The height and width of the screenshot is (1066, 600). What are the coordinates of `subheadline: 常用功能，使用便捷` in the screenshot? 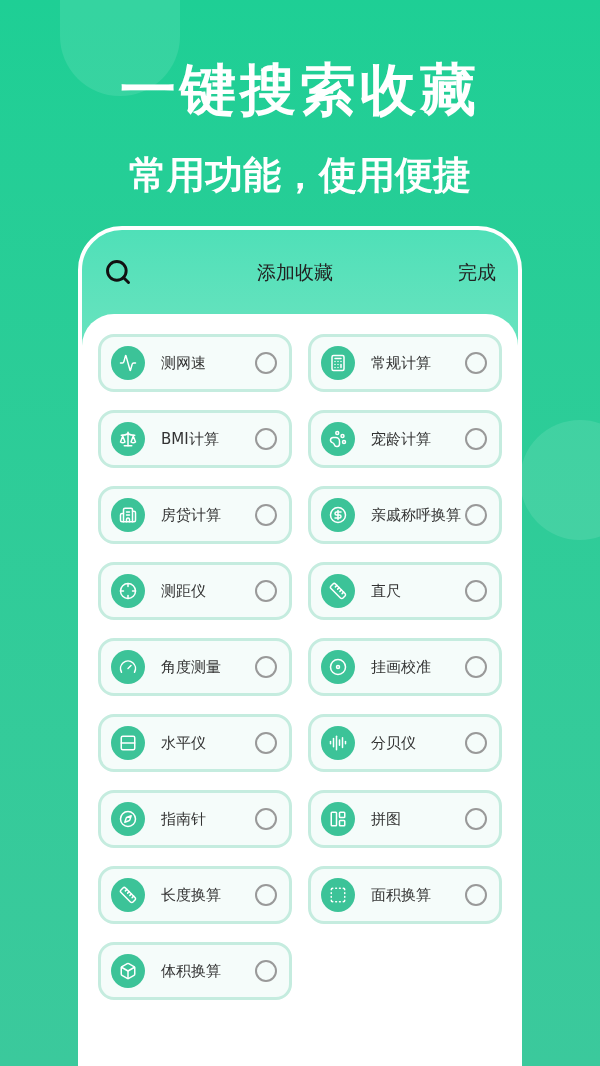 It's located at (300, 175).